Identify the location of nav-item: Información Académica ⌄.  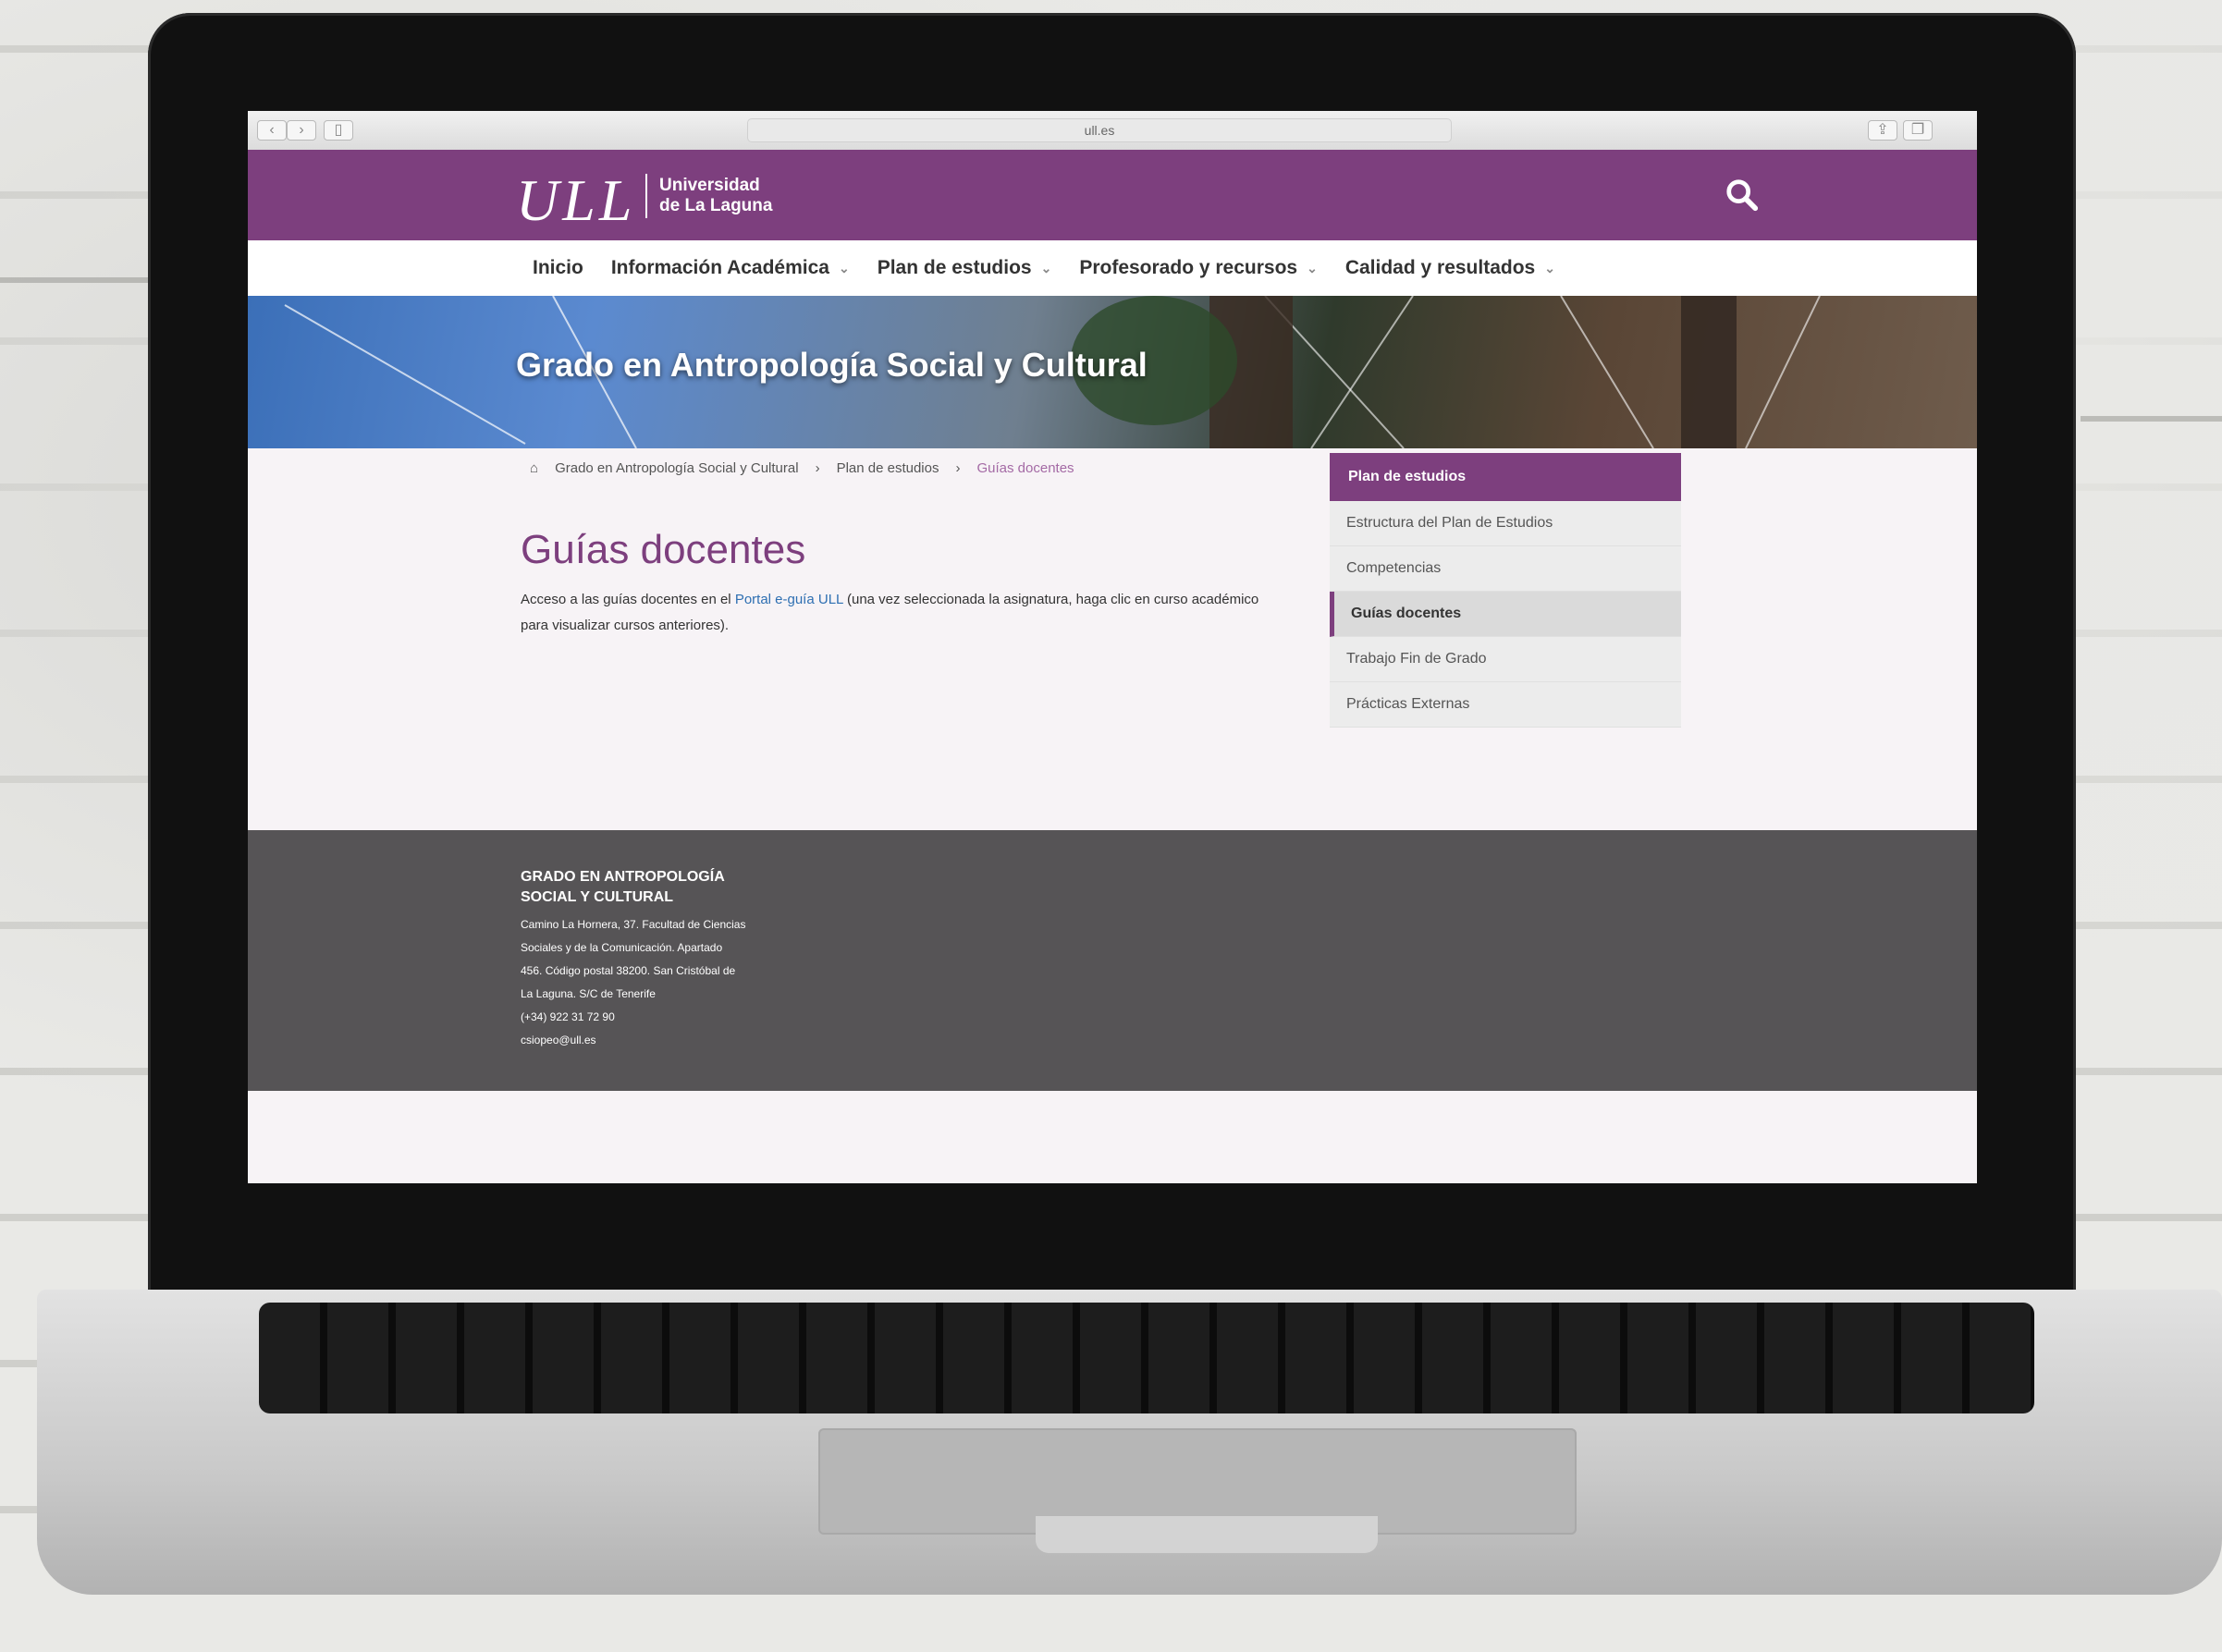
(731, 268).